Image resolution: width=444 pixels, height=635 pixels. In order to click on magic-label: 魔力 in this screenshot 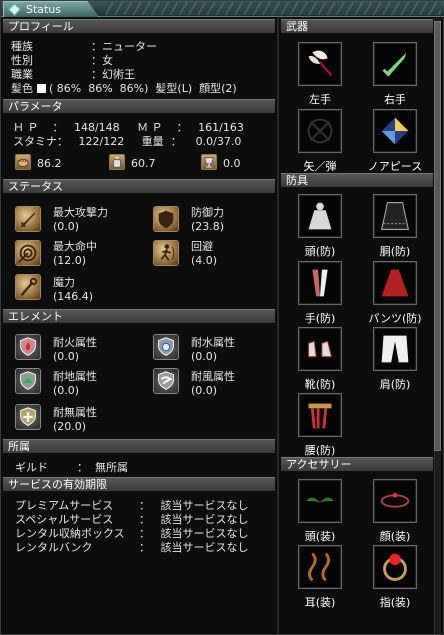, I will do `click(64, 282)`.